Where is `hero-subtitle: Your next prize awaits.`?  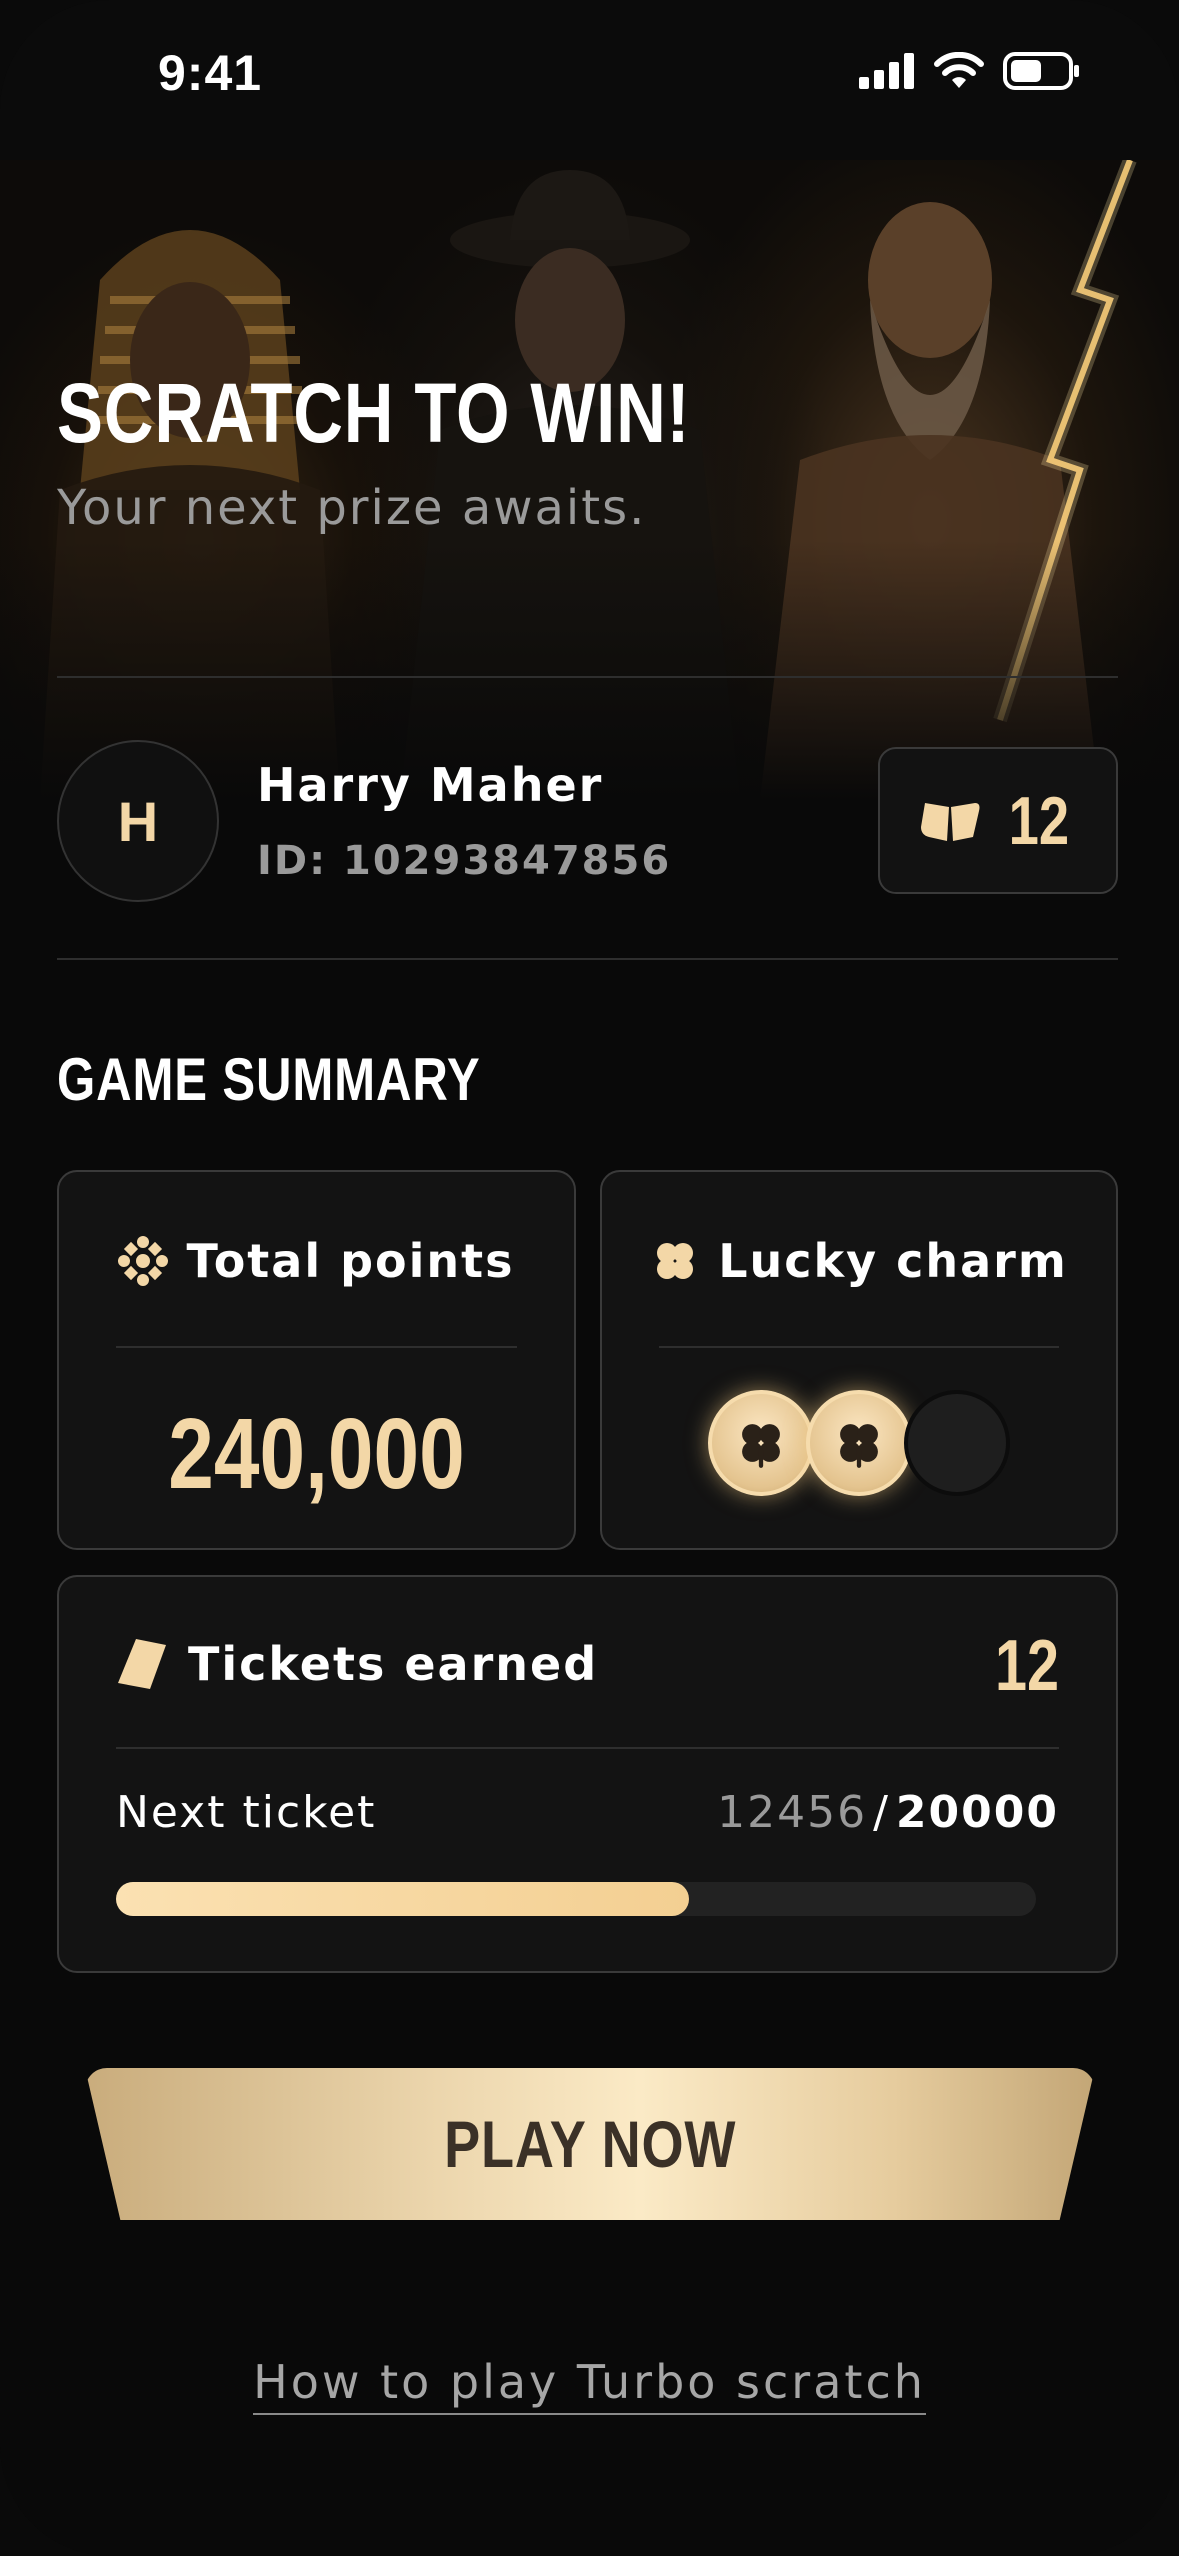 hero-subtitle: Your next prize awaits. is located at coordinates (352, 508).